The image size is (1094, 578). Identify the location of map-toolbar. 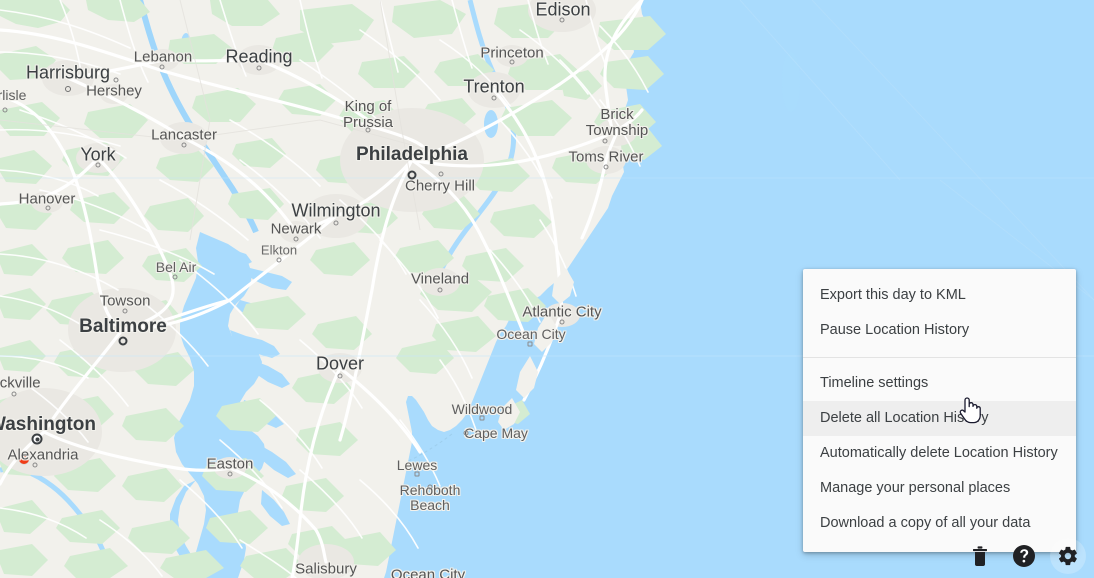
(1024, 556).